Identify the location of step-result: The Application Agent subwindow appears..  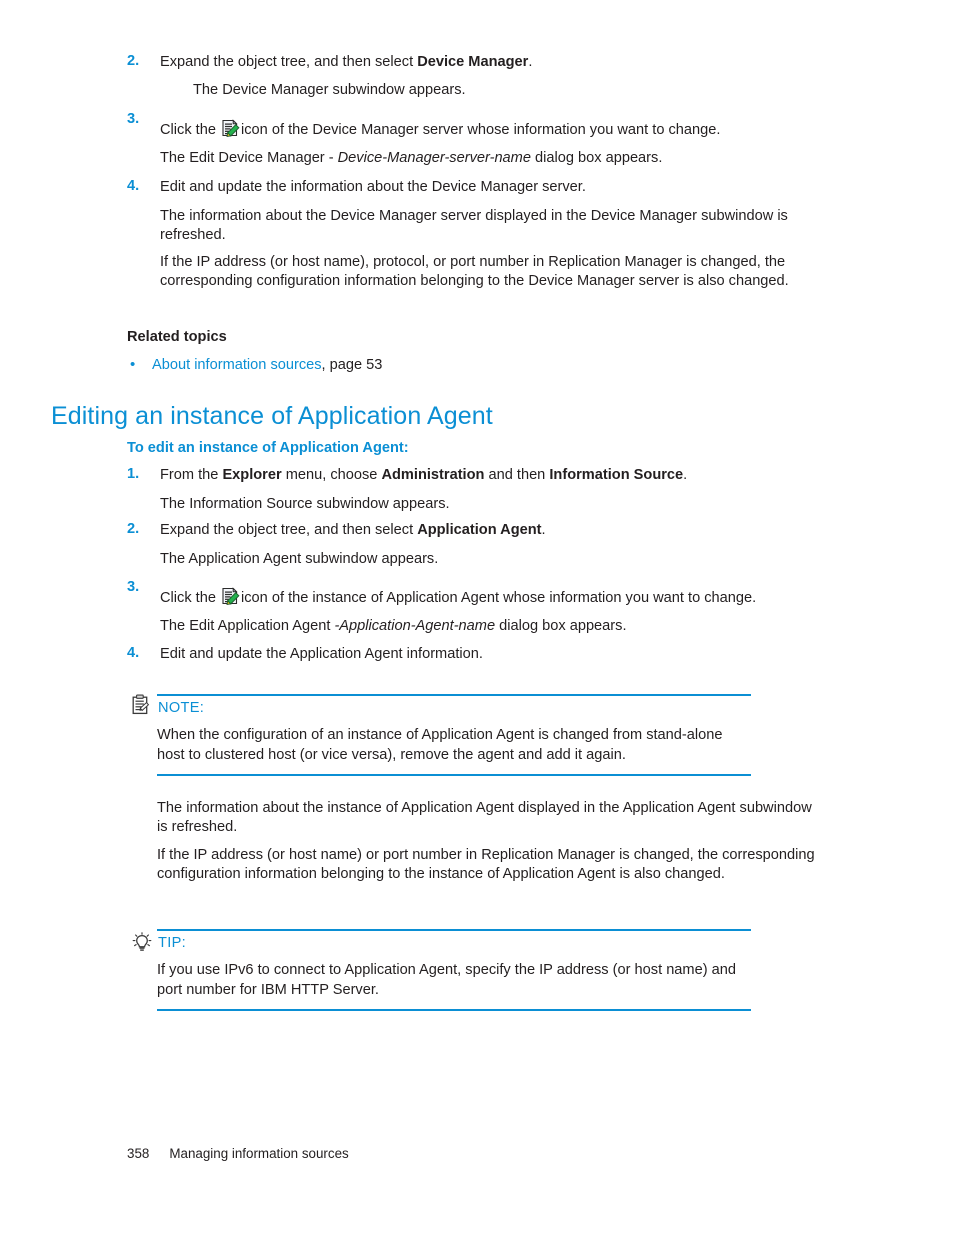
(299, 559).